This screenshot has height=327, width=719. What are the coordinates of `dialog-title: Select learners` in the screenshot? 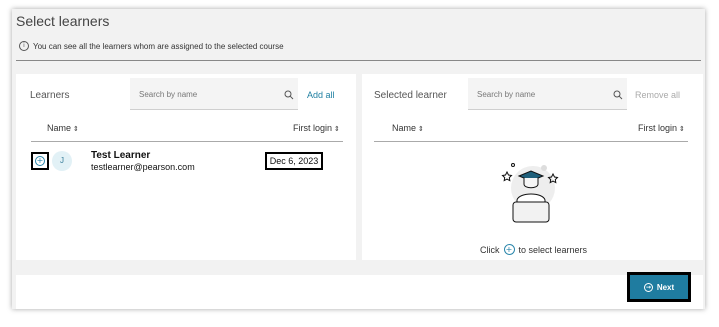 It's located at (63, 21).